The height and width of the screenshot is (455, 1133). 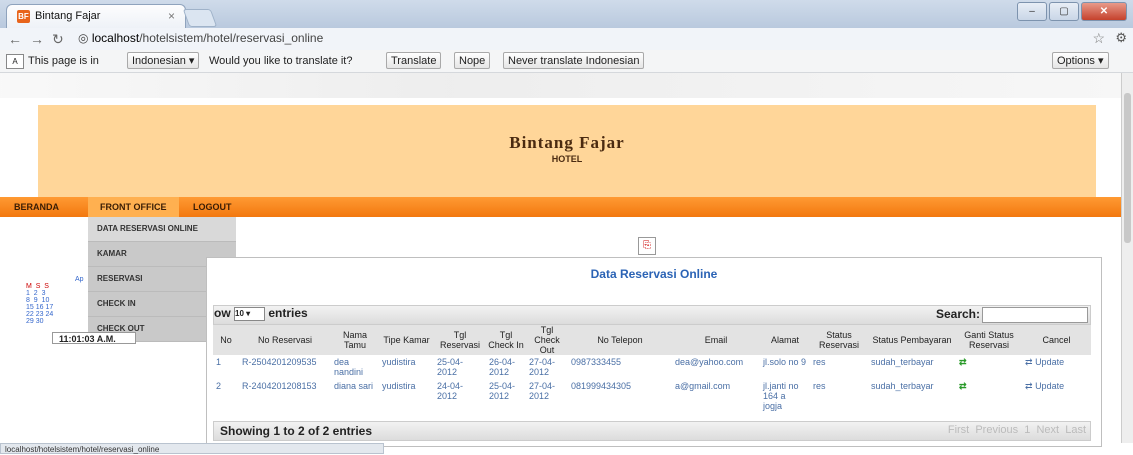 What do you see at coordinates (279, 386) in the screenshot?
I see `cell-no-reservasi: R-2404201208153` at bounding box center [279, 386].